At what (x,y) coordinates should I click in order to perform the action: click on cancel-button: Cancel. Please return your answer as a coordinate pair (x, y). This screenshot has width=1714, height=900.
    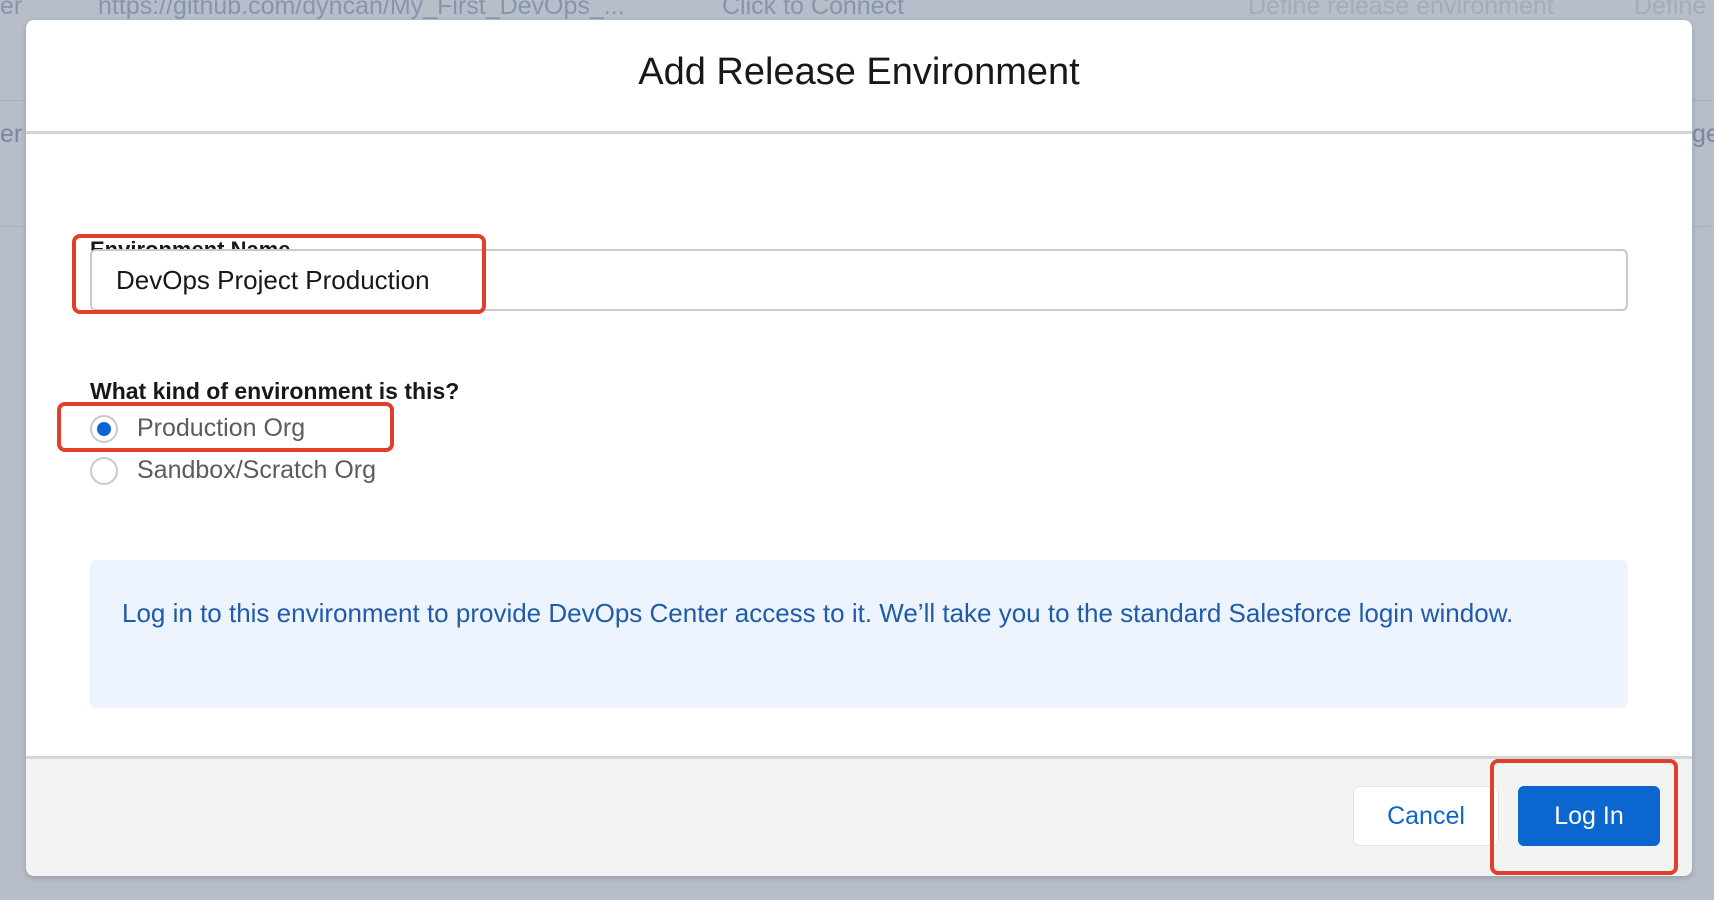
    Looking at the image, I should click on (1426, 816).